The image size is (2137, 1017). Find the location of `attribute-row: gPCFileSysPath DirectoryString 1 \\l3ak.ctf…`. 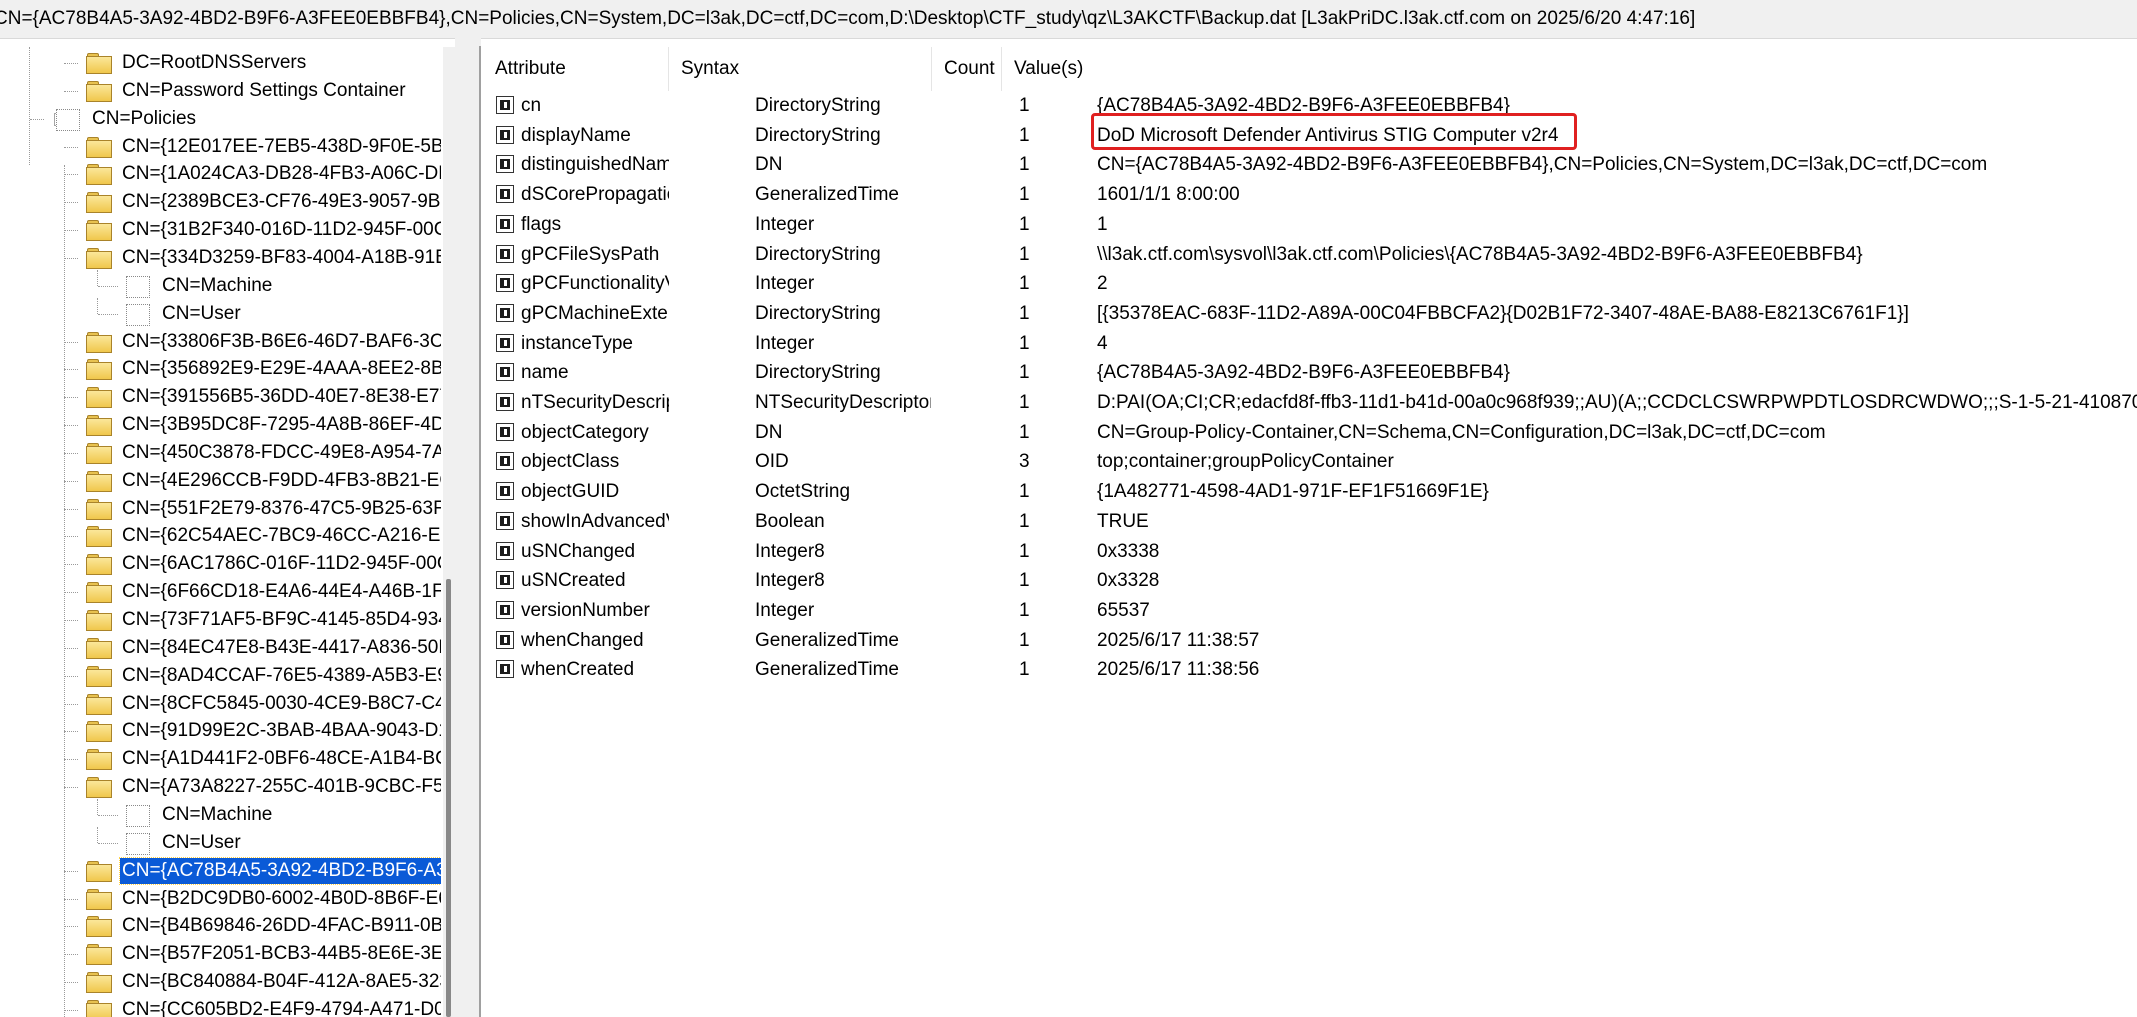

attribute-row: gPCFileSysPath DirectoryString 1 \\l3ak.ctf… is located at coordinates (1310, 255).